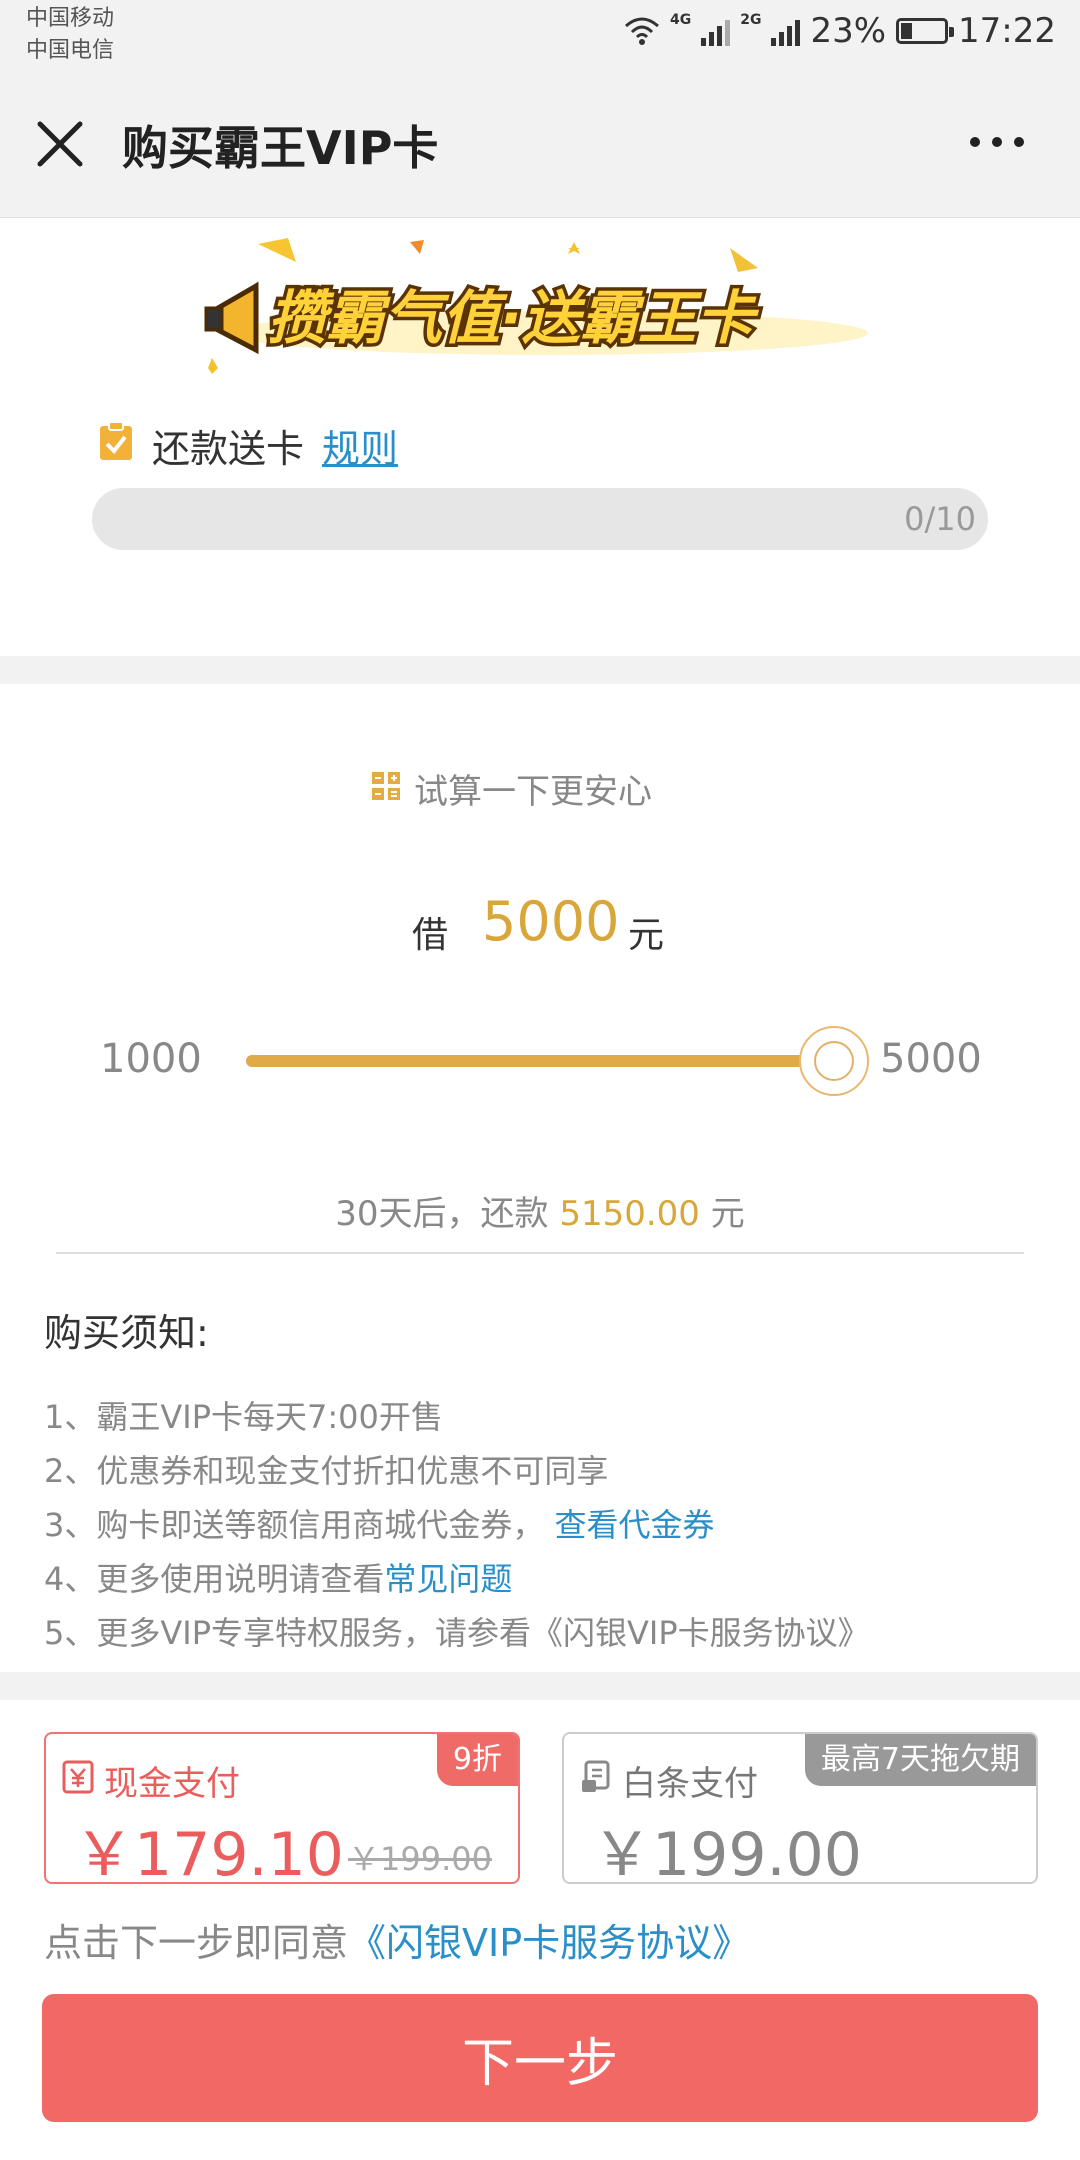 This screenshot has width=1080, height=2160. I want to click on borrow-unit: 元, so click(646, 935).